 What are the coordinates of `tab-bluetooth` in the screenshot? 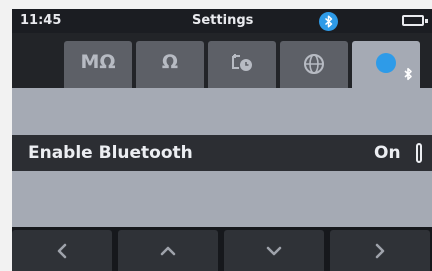 It's located at (386, 64).